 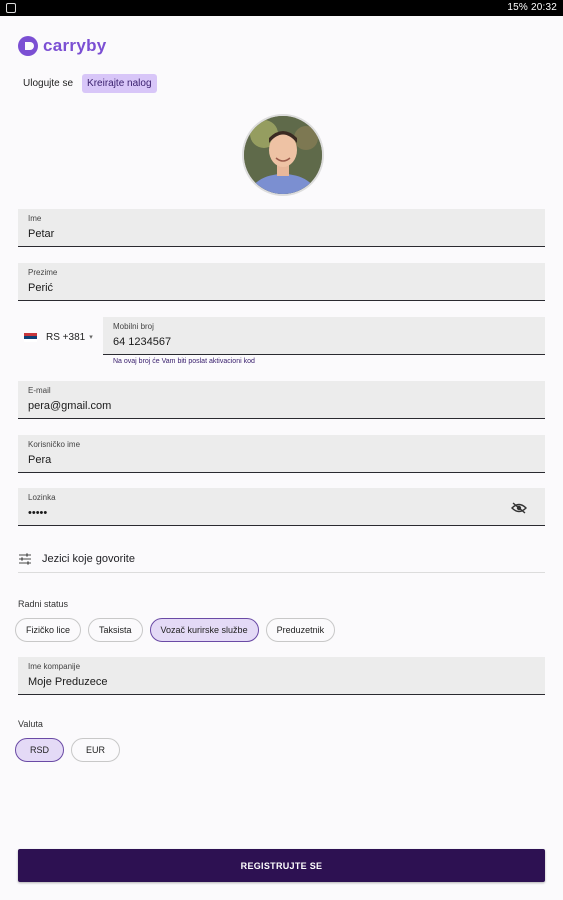 What do you see at coordinates (66, 337) in the screenshot?
I see `country-code: RS +381` at bounding box center [66, 337].